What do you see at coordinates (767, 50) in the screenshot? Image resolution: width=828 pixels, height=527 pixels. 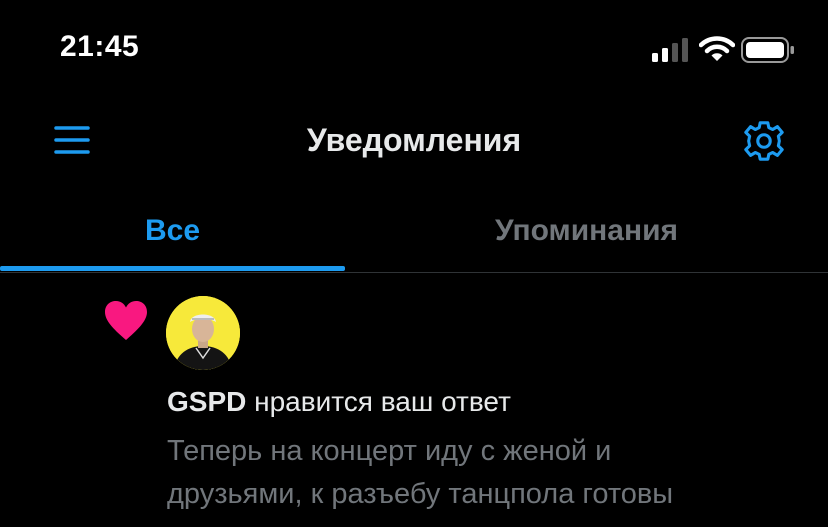 I see `battery-icon` at bounding box center [767, 50].